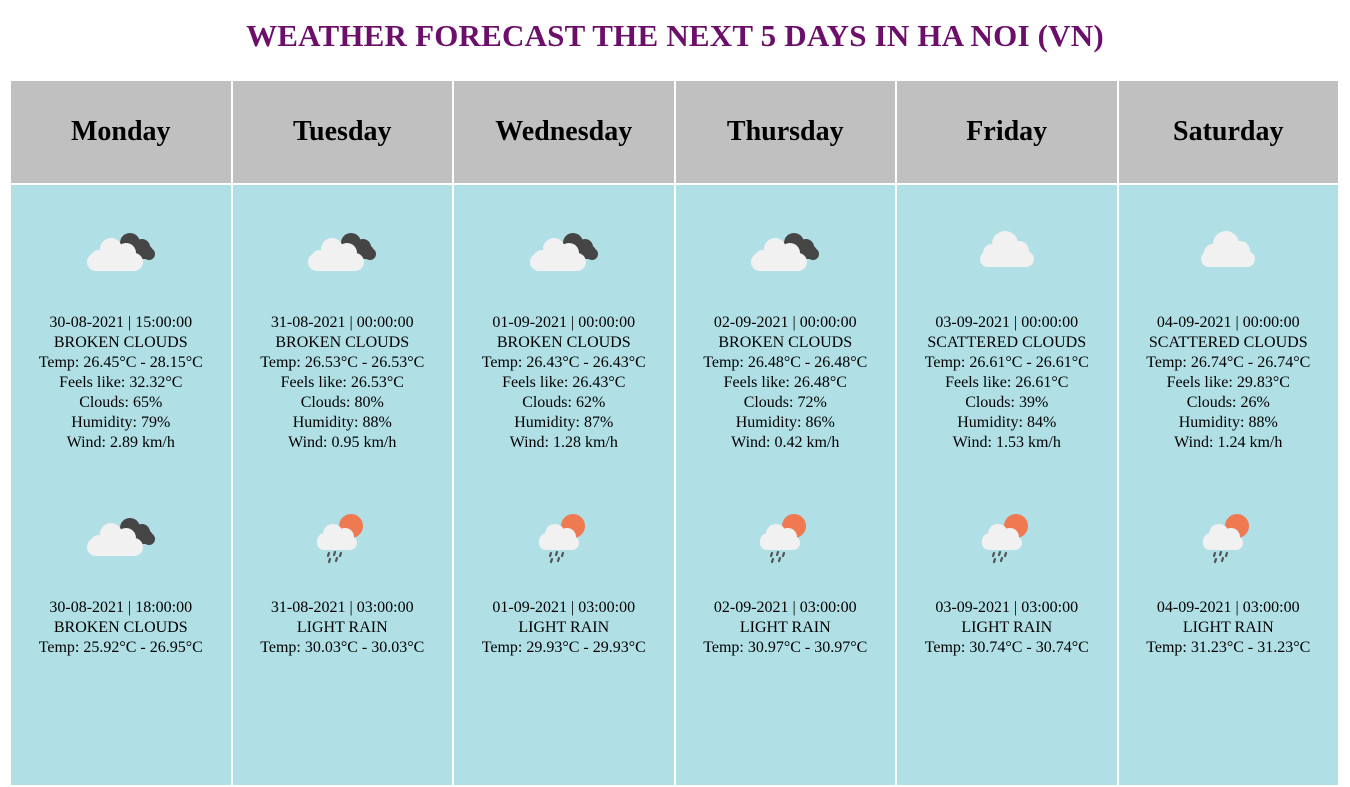  Describe the element at coordinates (563, 442) in the screenshot. I see `forecast-wind: Wind: 1.28 km/h` at that location.